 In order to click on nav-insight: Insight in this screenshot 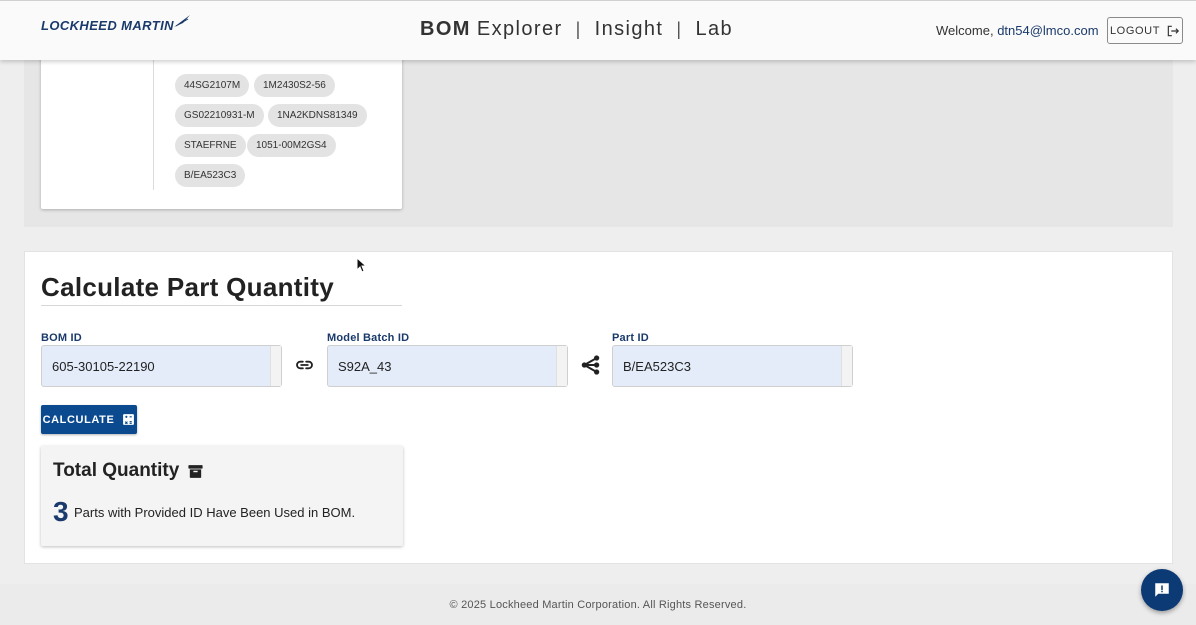, I will do `click(629, 29)`.